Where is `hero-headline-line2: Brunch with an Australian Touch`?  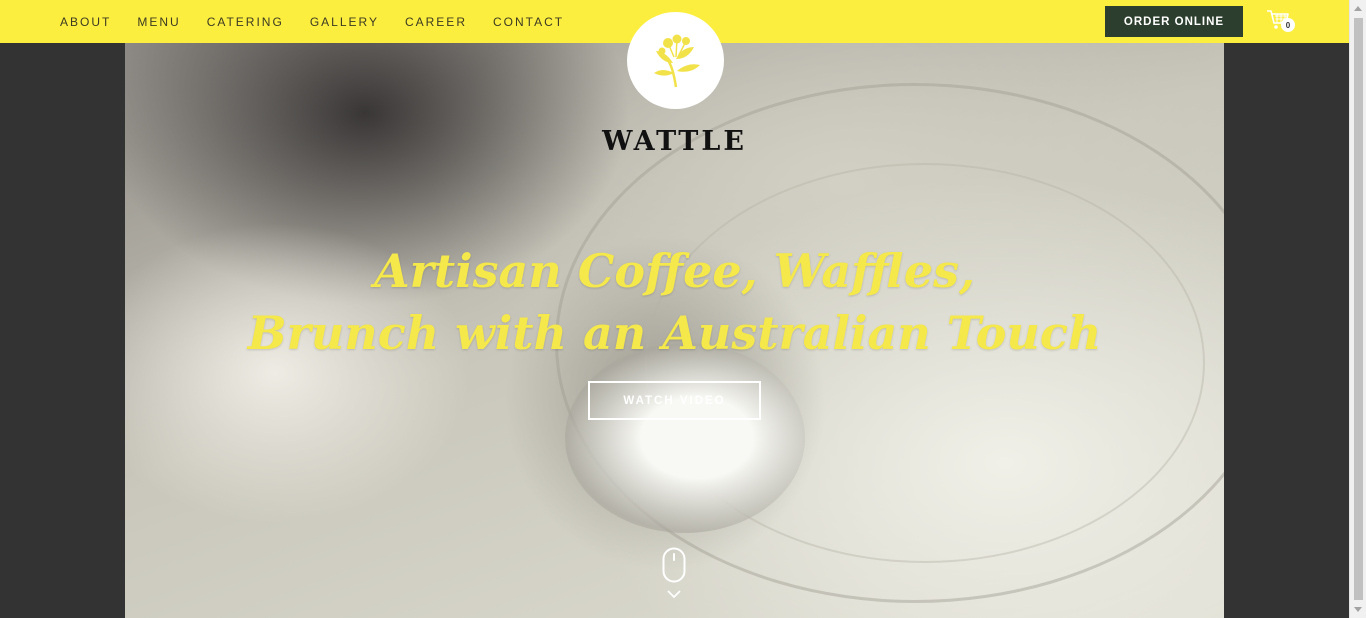
hero-headline-line2: Brunch with an Australian Touch is located at coordinates (674, 333).